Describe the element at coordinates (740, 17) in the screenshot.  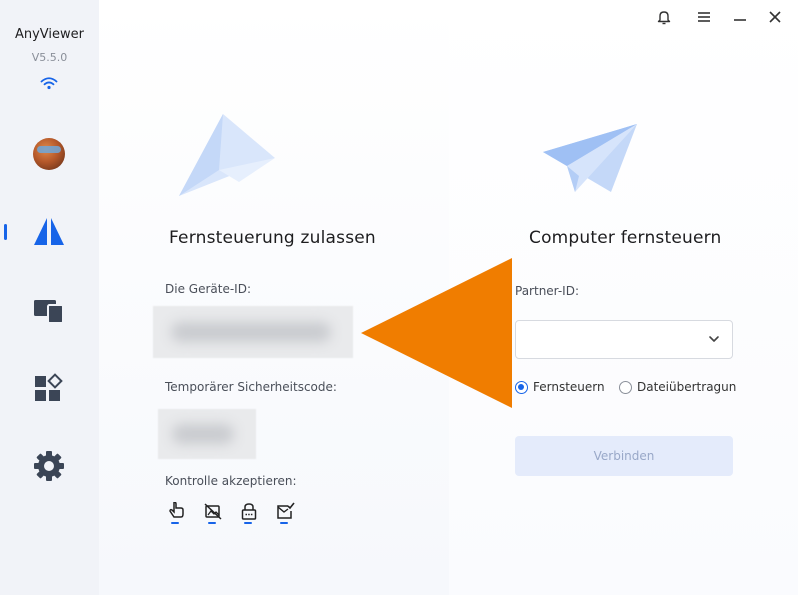
I see `minimize-button` at that location.